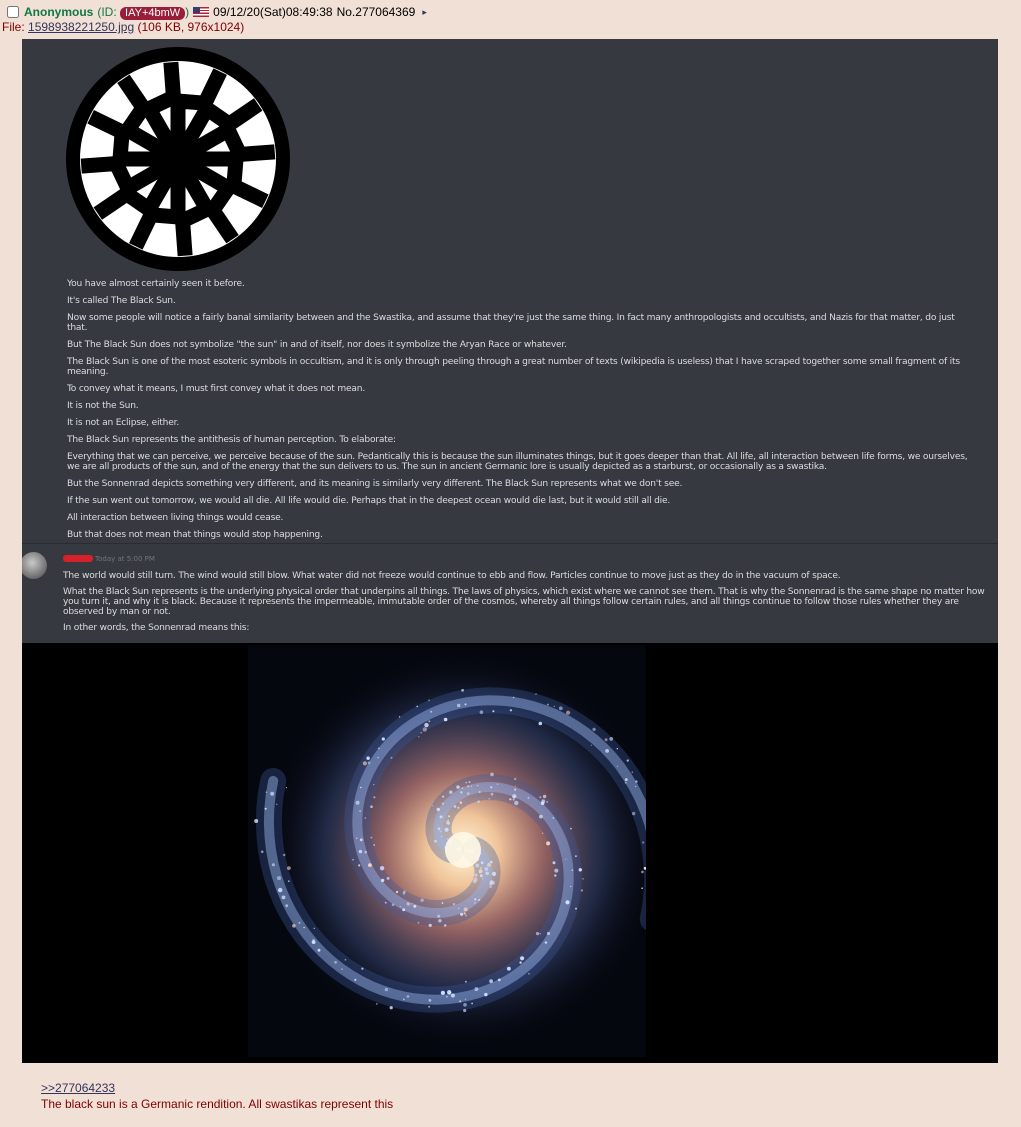  Describe the element at coordinates (78, 1088) in the screenshot. I see `reply-quote-link: >>277064233` at that location.